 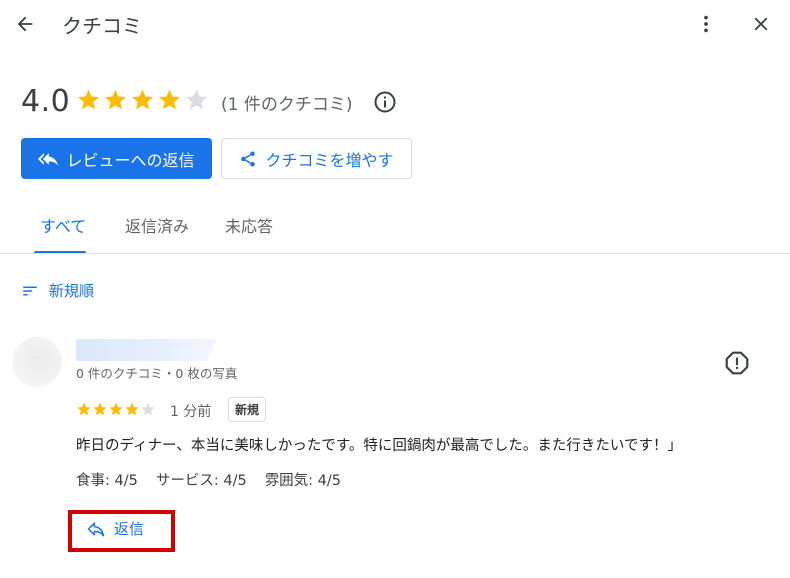 What do you see at coordinates (48, 159) in the screenshot?
I see `reply-all-icon` at bounding box center [48, 159].